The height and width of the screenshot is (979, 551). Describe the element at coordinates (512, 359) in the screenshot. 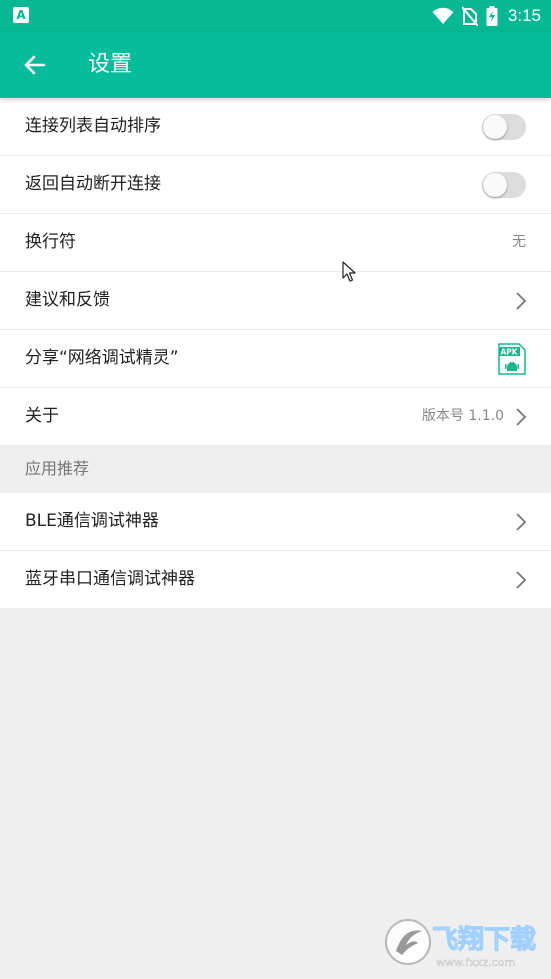

I see `apk-file-icon: APK` at that location.